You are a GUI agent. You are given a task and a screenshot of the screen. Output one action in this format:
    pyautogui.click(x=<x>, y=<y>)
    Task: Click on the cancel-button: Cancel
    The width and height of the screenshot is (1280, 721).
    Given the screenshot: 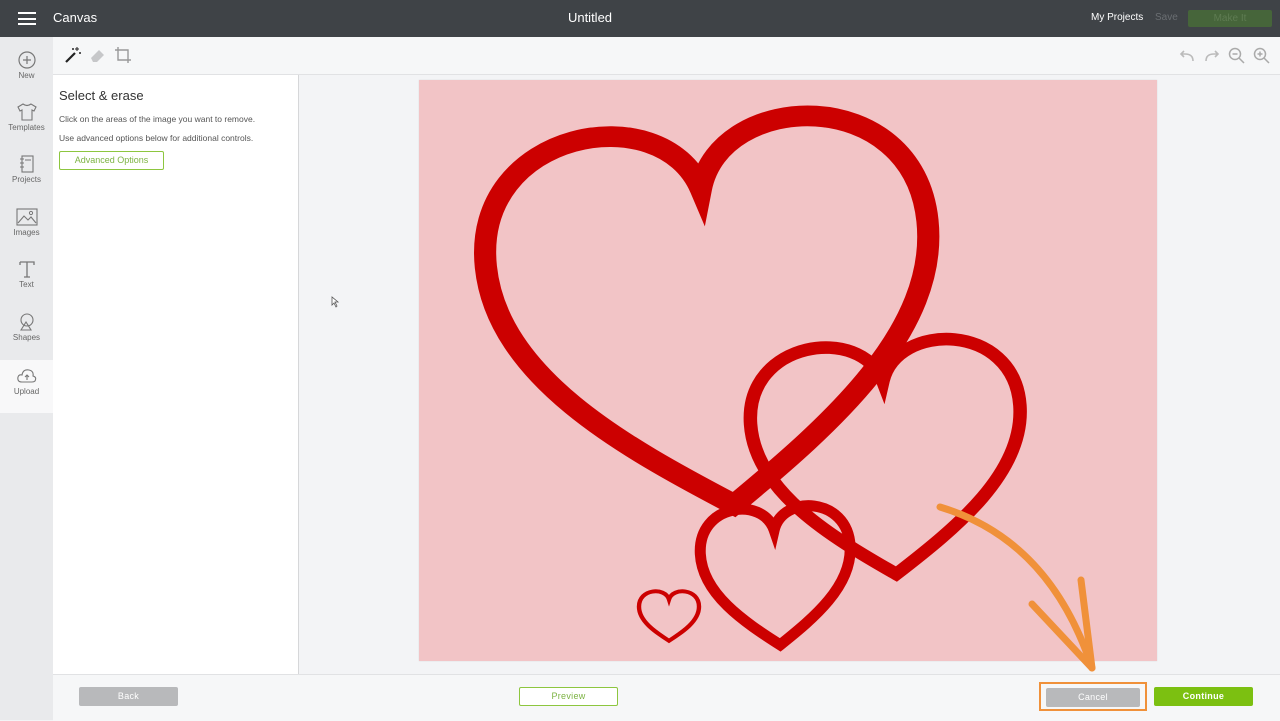 What is the action you would take?
    pyautogui.click(x=1093, y=697)
    